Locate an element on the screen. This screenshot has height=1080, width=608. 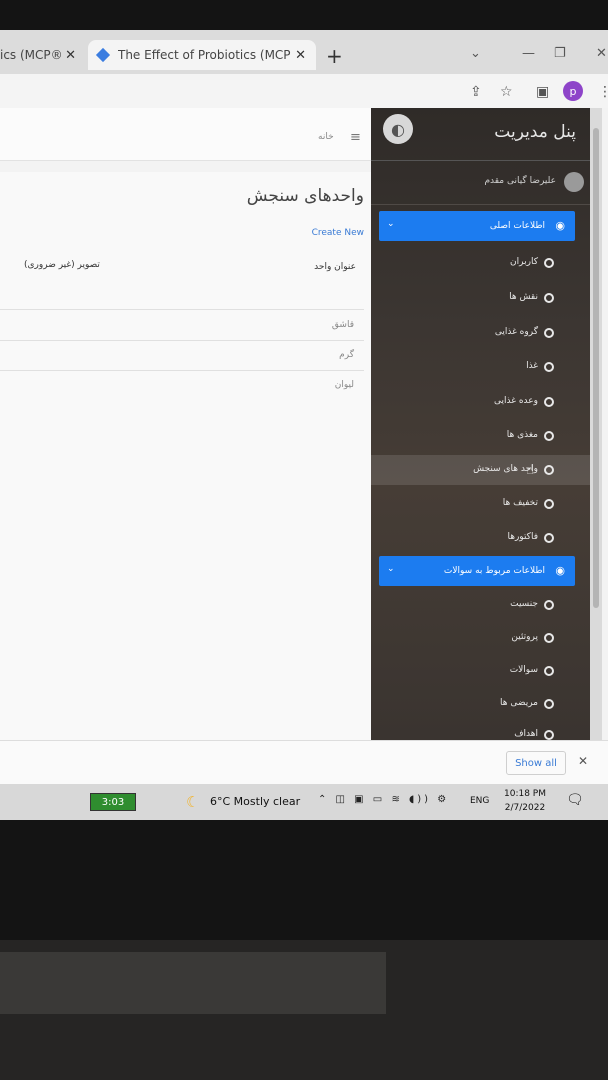
table-row: قاشق is located at coordinates (342, 325).